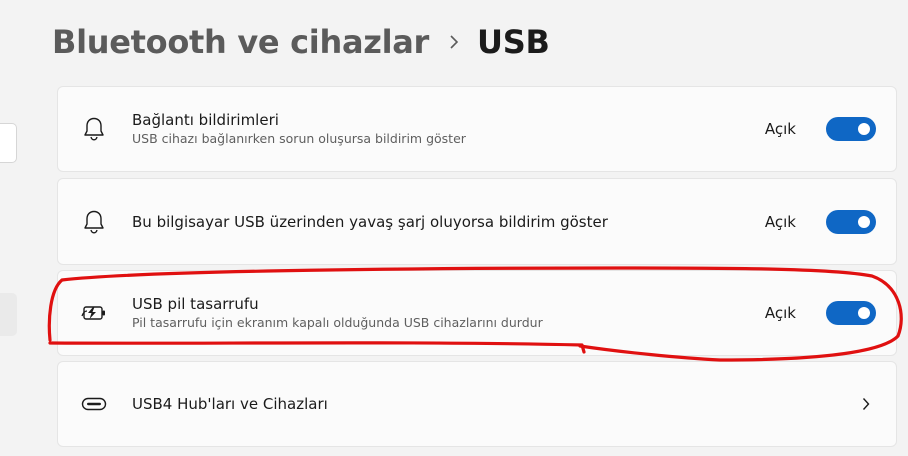 This screenshot has height=456, width=908. What do you see at coordinates (205, 120) in the screenshot?
I see `setting-title: Bağlantı bildirimleri` at bounding box center [205, 120].